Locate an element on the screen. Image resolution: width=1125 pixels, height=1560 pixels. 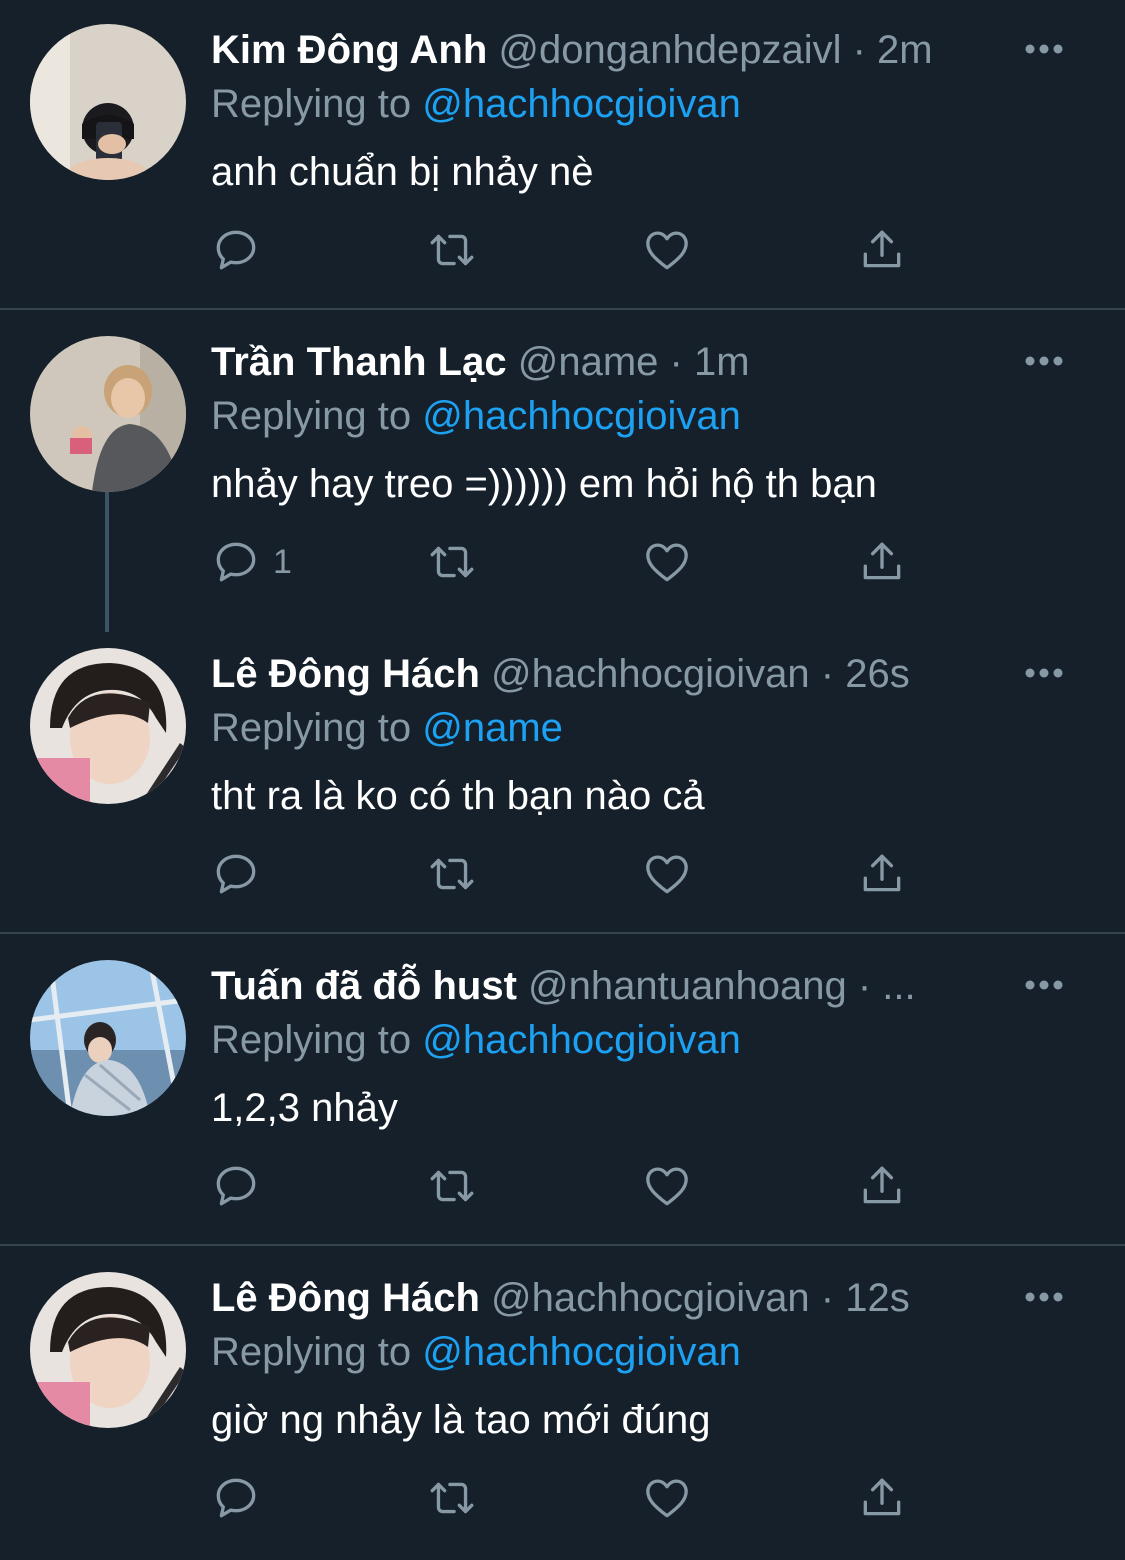
user-handle: @donganhdepzaivl is located at coordinates (669, 50).